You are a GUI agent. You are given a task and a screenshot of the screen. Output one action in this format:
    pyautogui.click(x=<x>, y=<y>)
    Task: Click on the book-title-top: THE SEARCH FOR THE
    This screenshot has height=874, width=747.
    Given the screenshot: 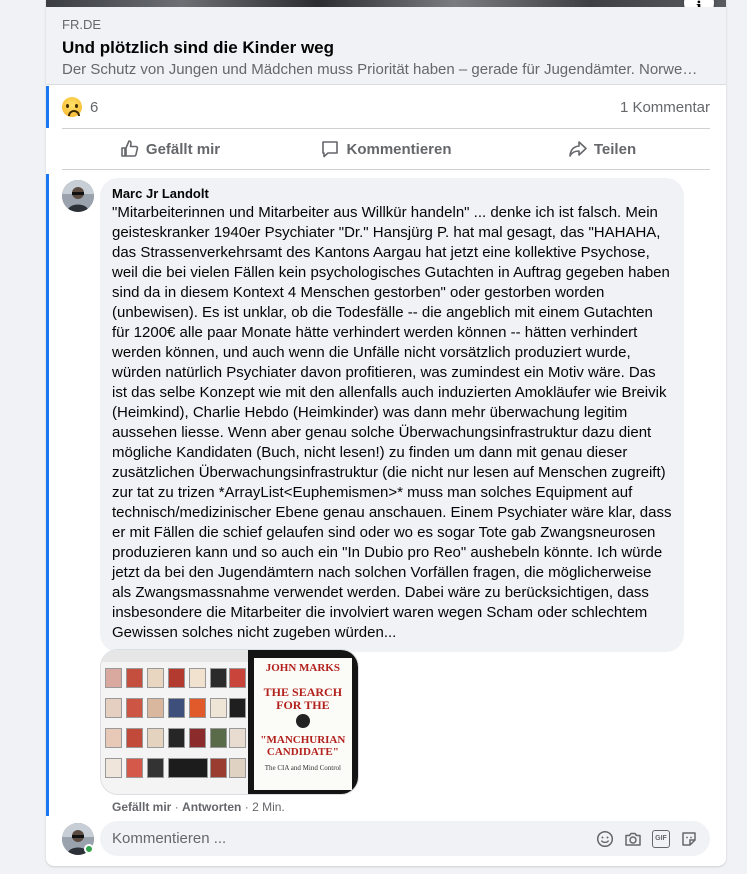 What is the action you would take?
    pyautogui.click(x=303, y=698)
    